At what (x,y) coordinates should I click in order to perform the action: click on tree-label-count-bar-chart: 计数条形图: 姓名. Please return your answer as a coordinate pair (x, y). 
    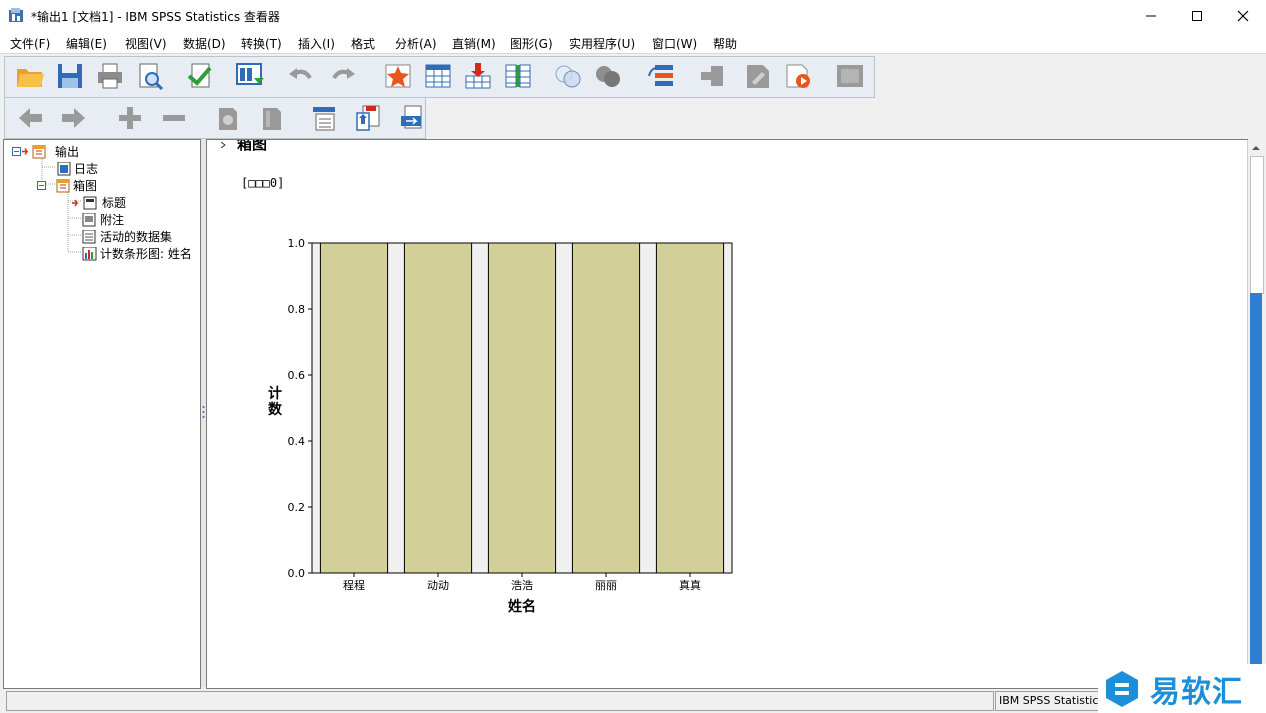
    Looking at the image, I should click on (146, 254).